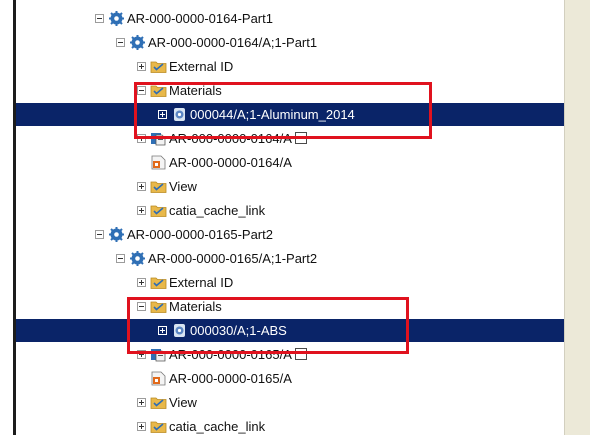  I want to click on tree-node-part: AR-000-0000-0164-Part1, so click(290, 18).